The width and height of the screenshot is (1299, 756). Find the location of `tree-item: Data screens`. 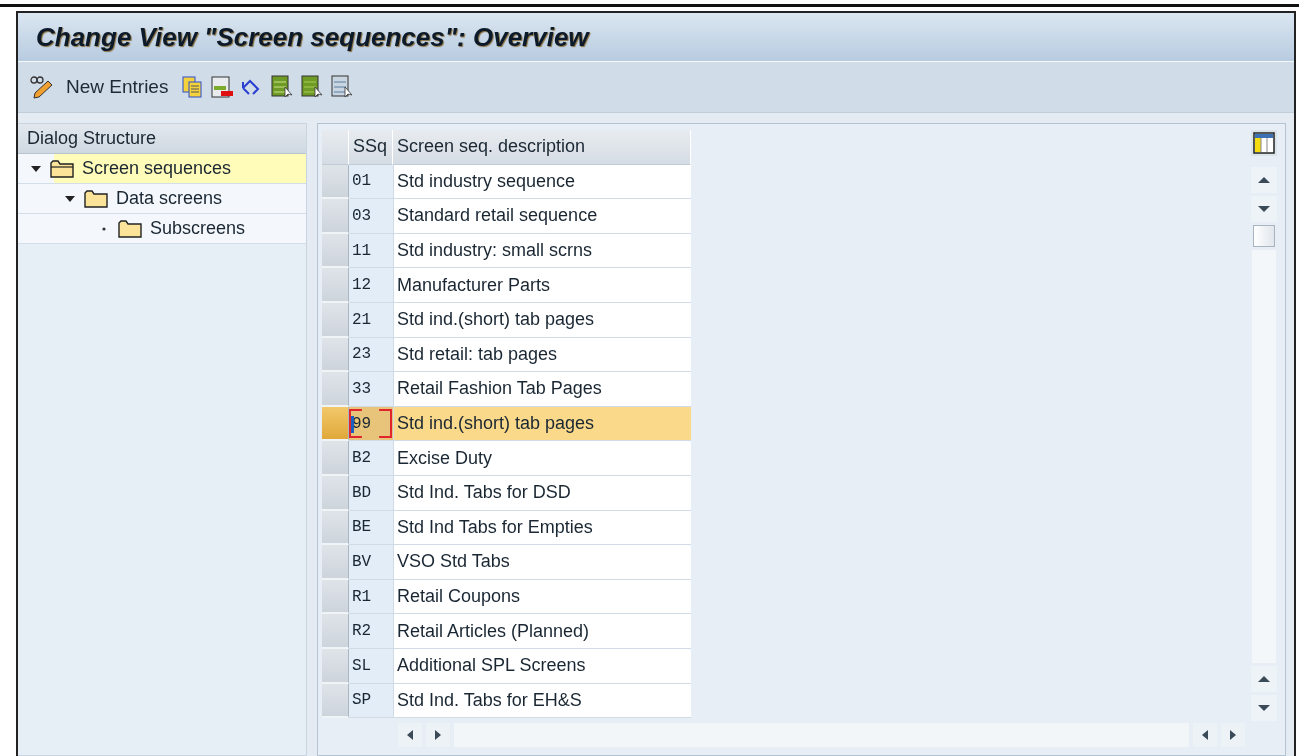

tree-item: Data screens is located at coordinates (162, 198).